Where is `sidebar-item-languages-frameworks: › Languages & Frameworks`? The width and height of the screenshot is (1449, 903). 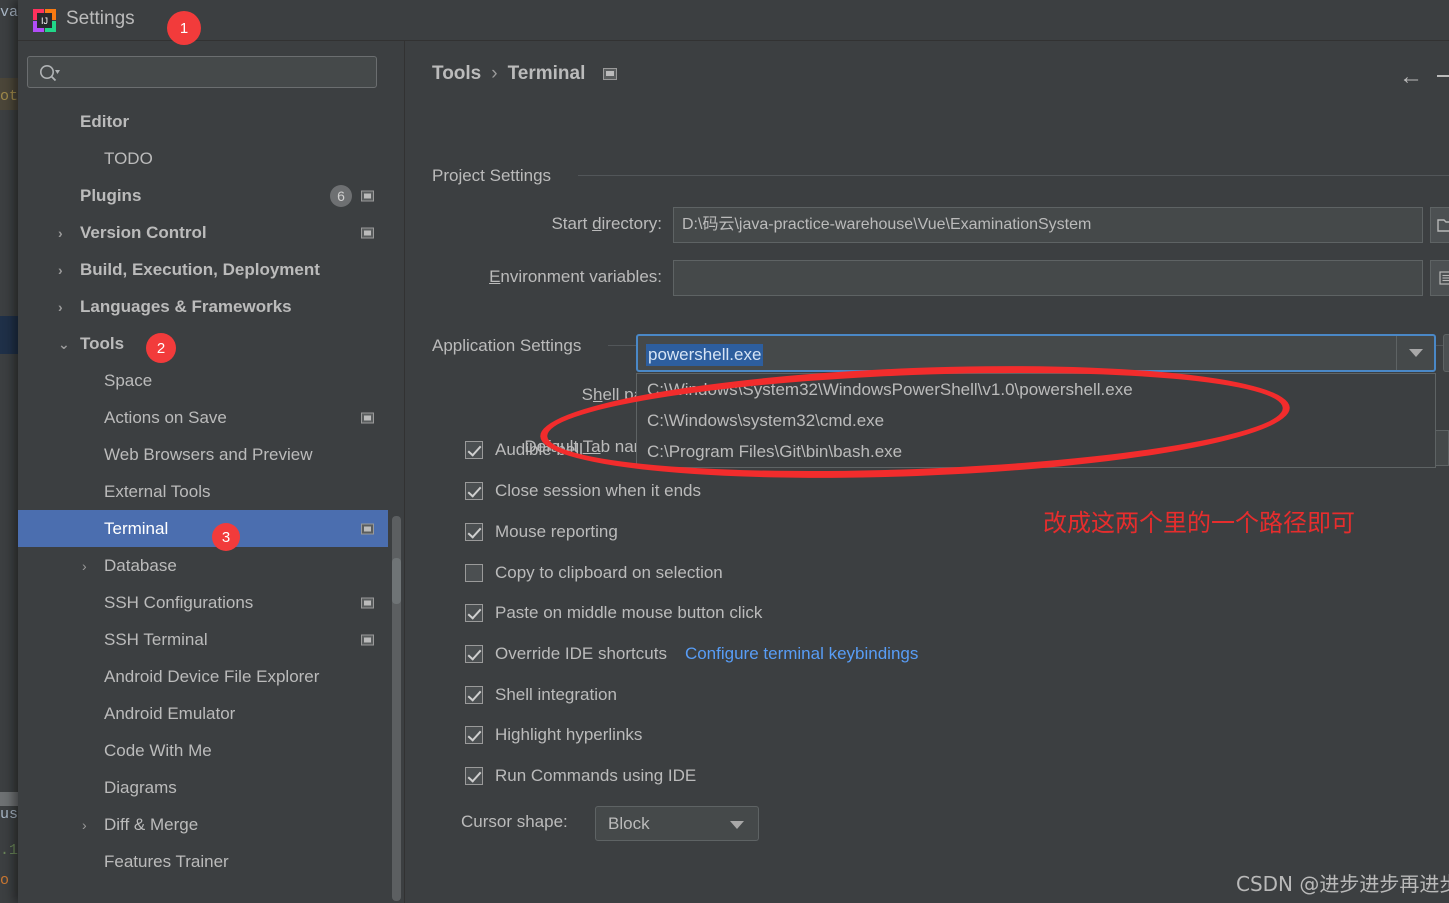 sidebar-item-languages-frameworks: › Languages & Frameworks is located at coordinates (203, 306).